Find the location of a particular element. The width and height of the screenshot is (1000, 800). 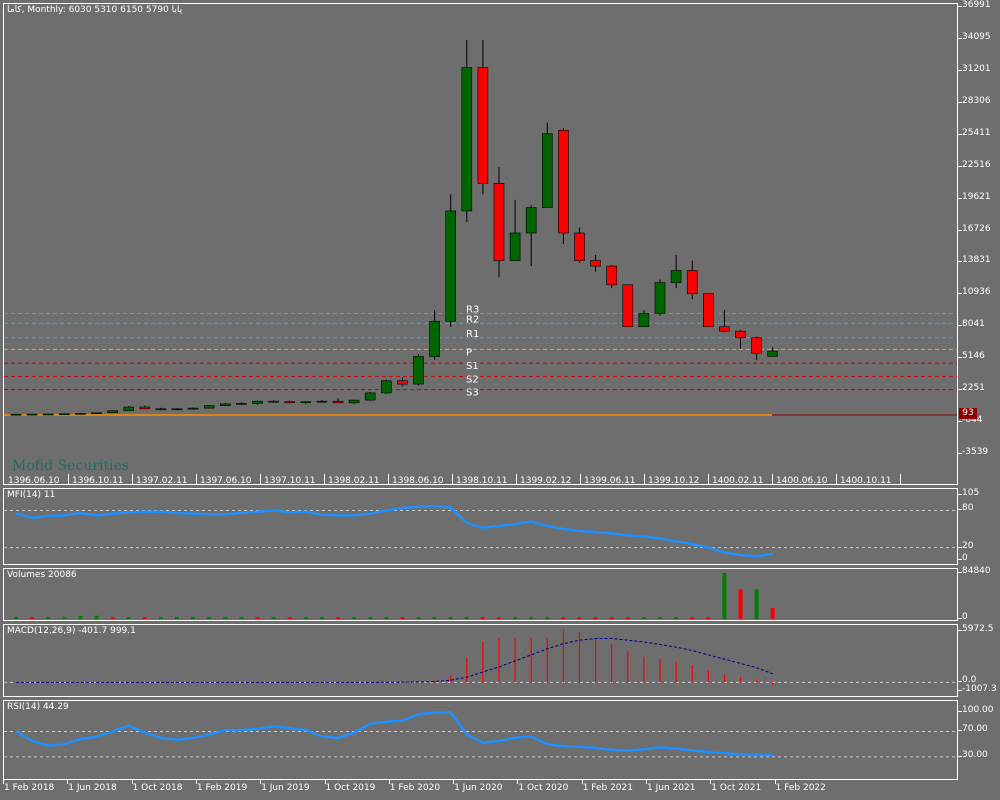

price-label: 28306 is located at coordinates (976, 100).